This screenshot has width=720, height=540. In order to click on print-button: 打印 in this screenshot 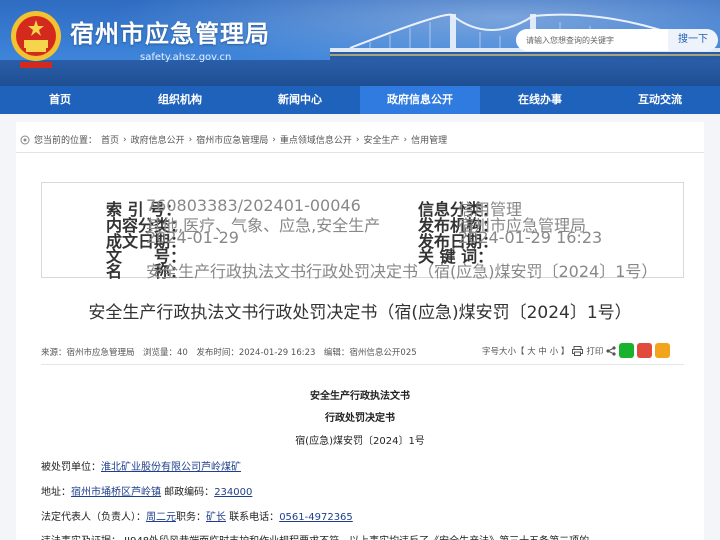, I will do `click(594, 351)`.